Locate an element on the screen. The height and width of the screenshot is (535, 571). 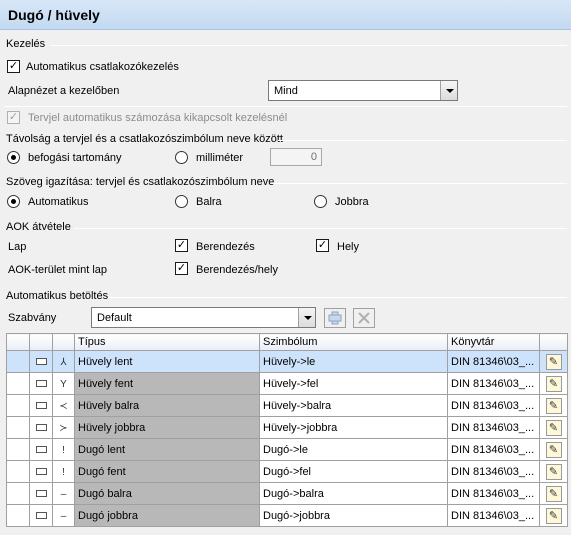
aok-group-divider is located at coordinates (320, 228).